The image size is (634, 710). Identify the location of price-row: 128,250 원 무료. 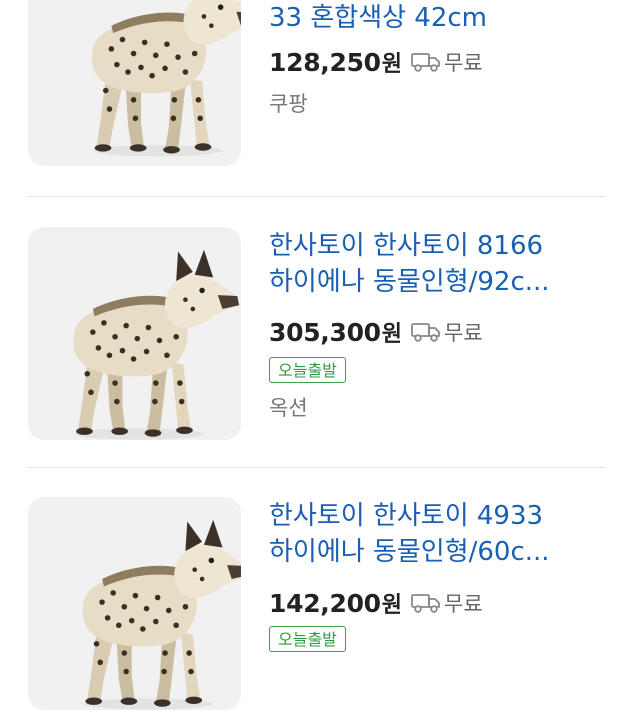
(376, 62).